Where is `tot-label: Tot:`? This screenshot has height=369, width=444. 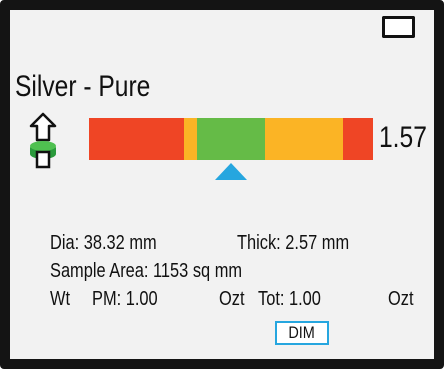 tot-label: Tot: is located at coordinates (271, 299).